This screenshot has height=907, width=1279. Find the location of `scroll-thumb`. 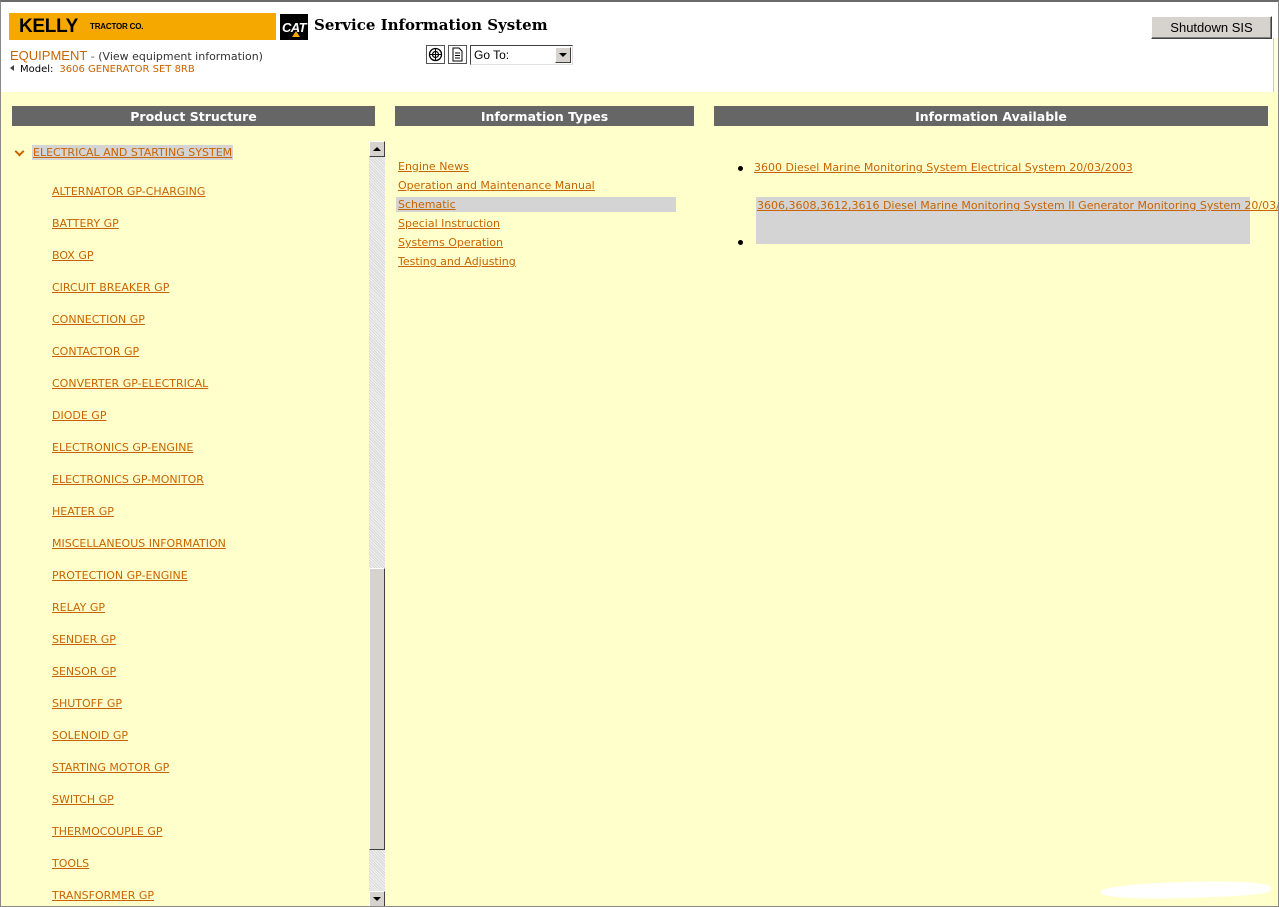

scroll-thumb is located at coordinates (377, 709).